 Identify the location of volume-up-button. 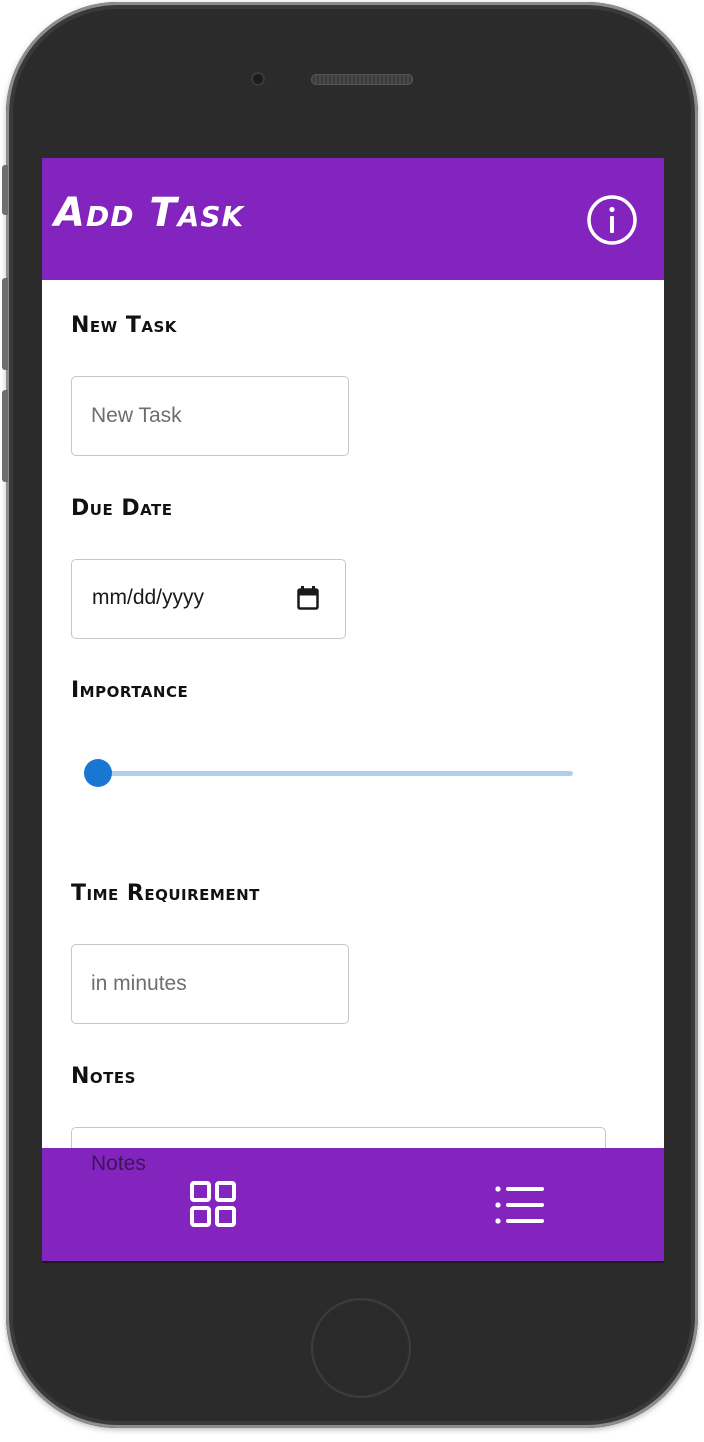
(5, 324).